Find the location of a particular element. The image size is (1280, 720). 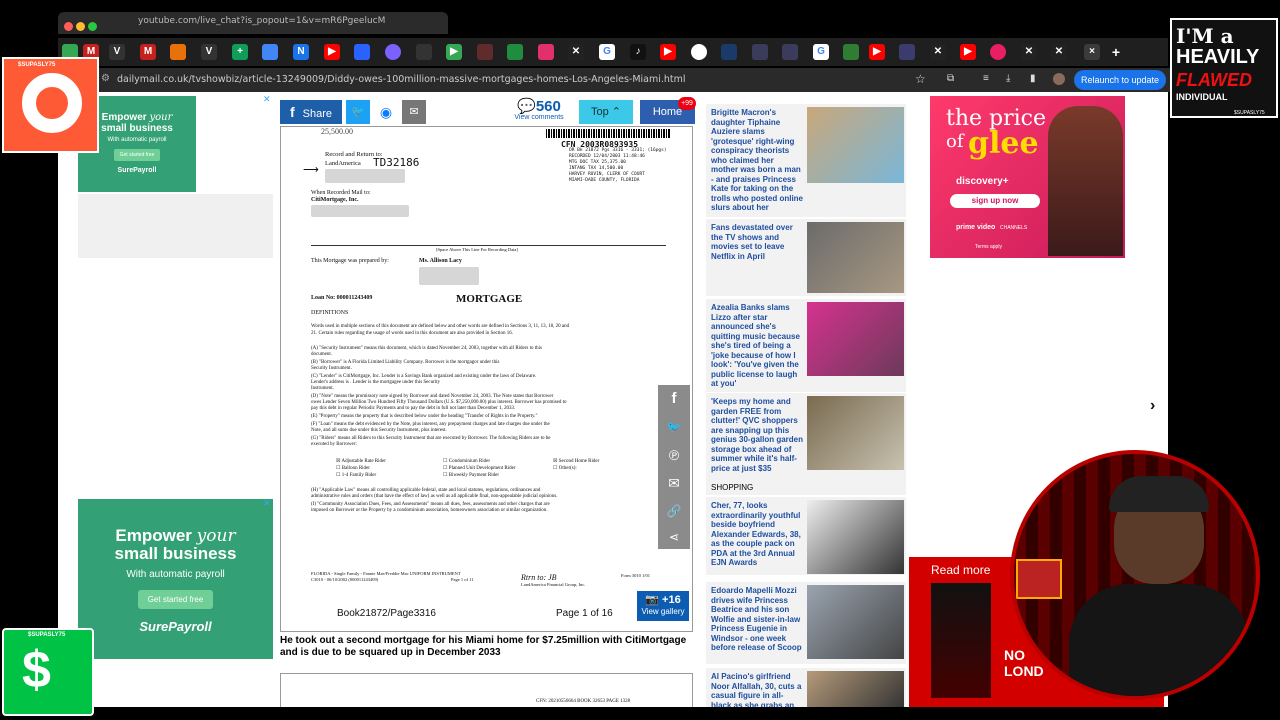

extensions-icon: ⧉ is located at coordinates (950, 78).